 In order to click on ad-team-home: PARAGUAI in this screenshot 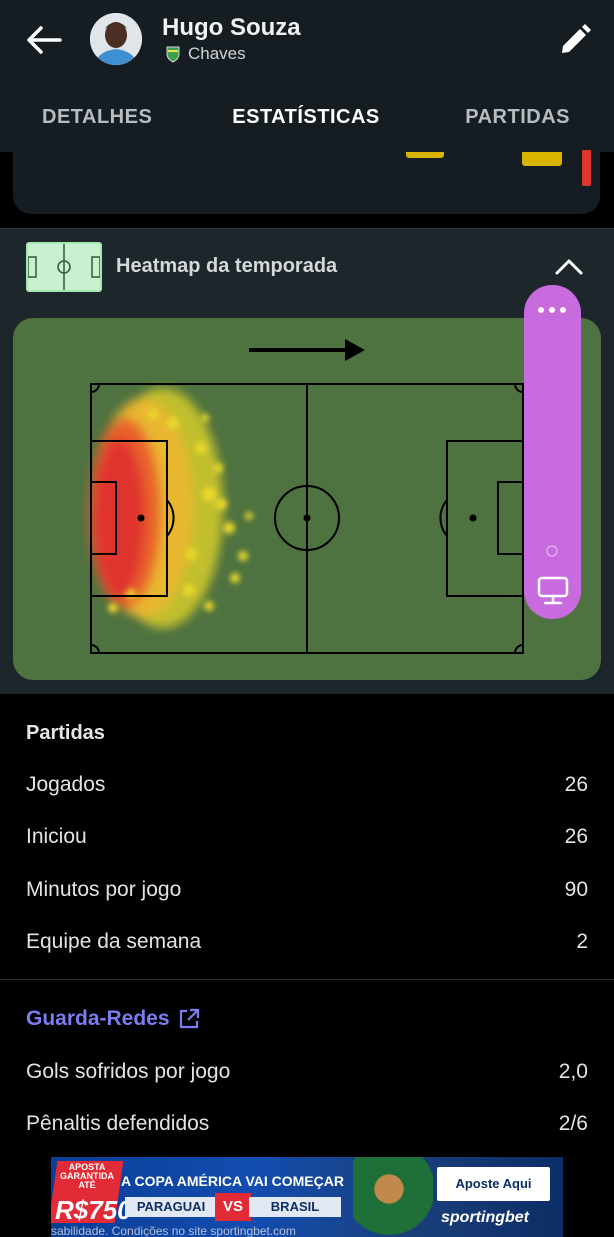, I will do `click(171, 1207)`.